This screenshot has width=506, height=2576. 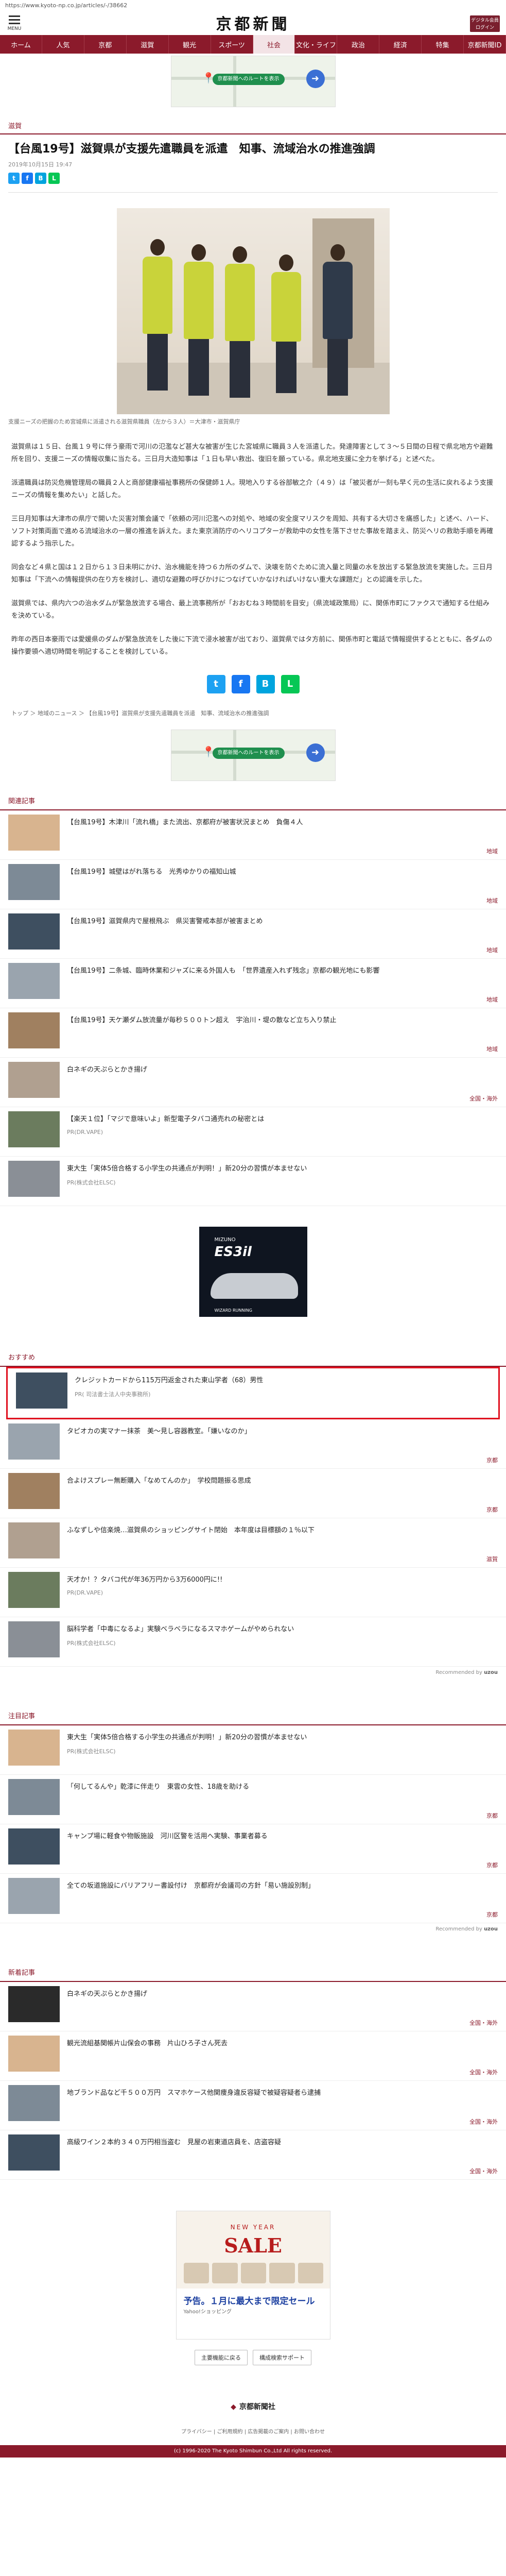 What do you see at coordinates (253, 1849) in the screenshot?
I see `news-item: キャンプ場に軽食や物販施設 河川区警を活用へ実験、事業者募る京都` at bounding box center [253, 1849].